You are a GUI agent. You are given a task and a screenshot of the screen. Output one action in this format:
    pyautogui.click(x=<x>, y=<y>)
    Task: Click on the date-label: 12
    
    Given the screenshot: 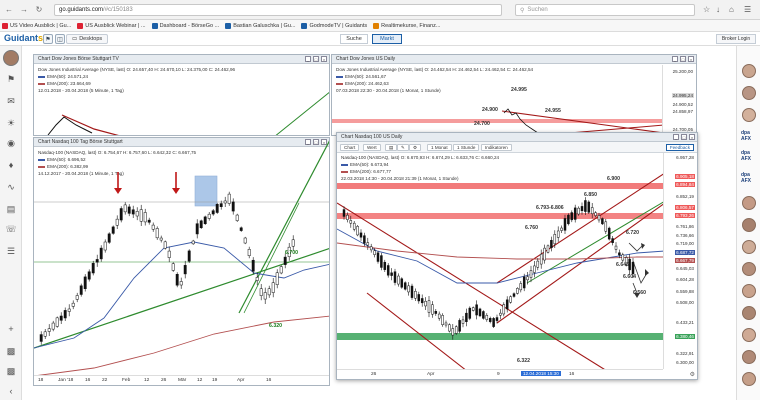 What is the action you would take?
    pyautogui.click(x=147, y=380)
    